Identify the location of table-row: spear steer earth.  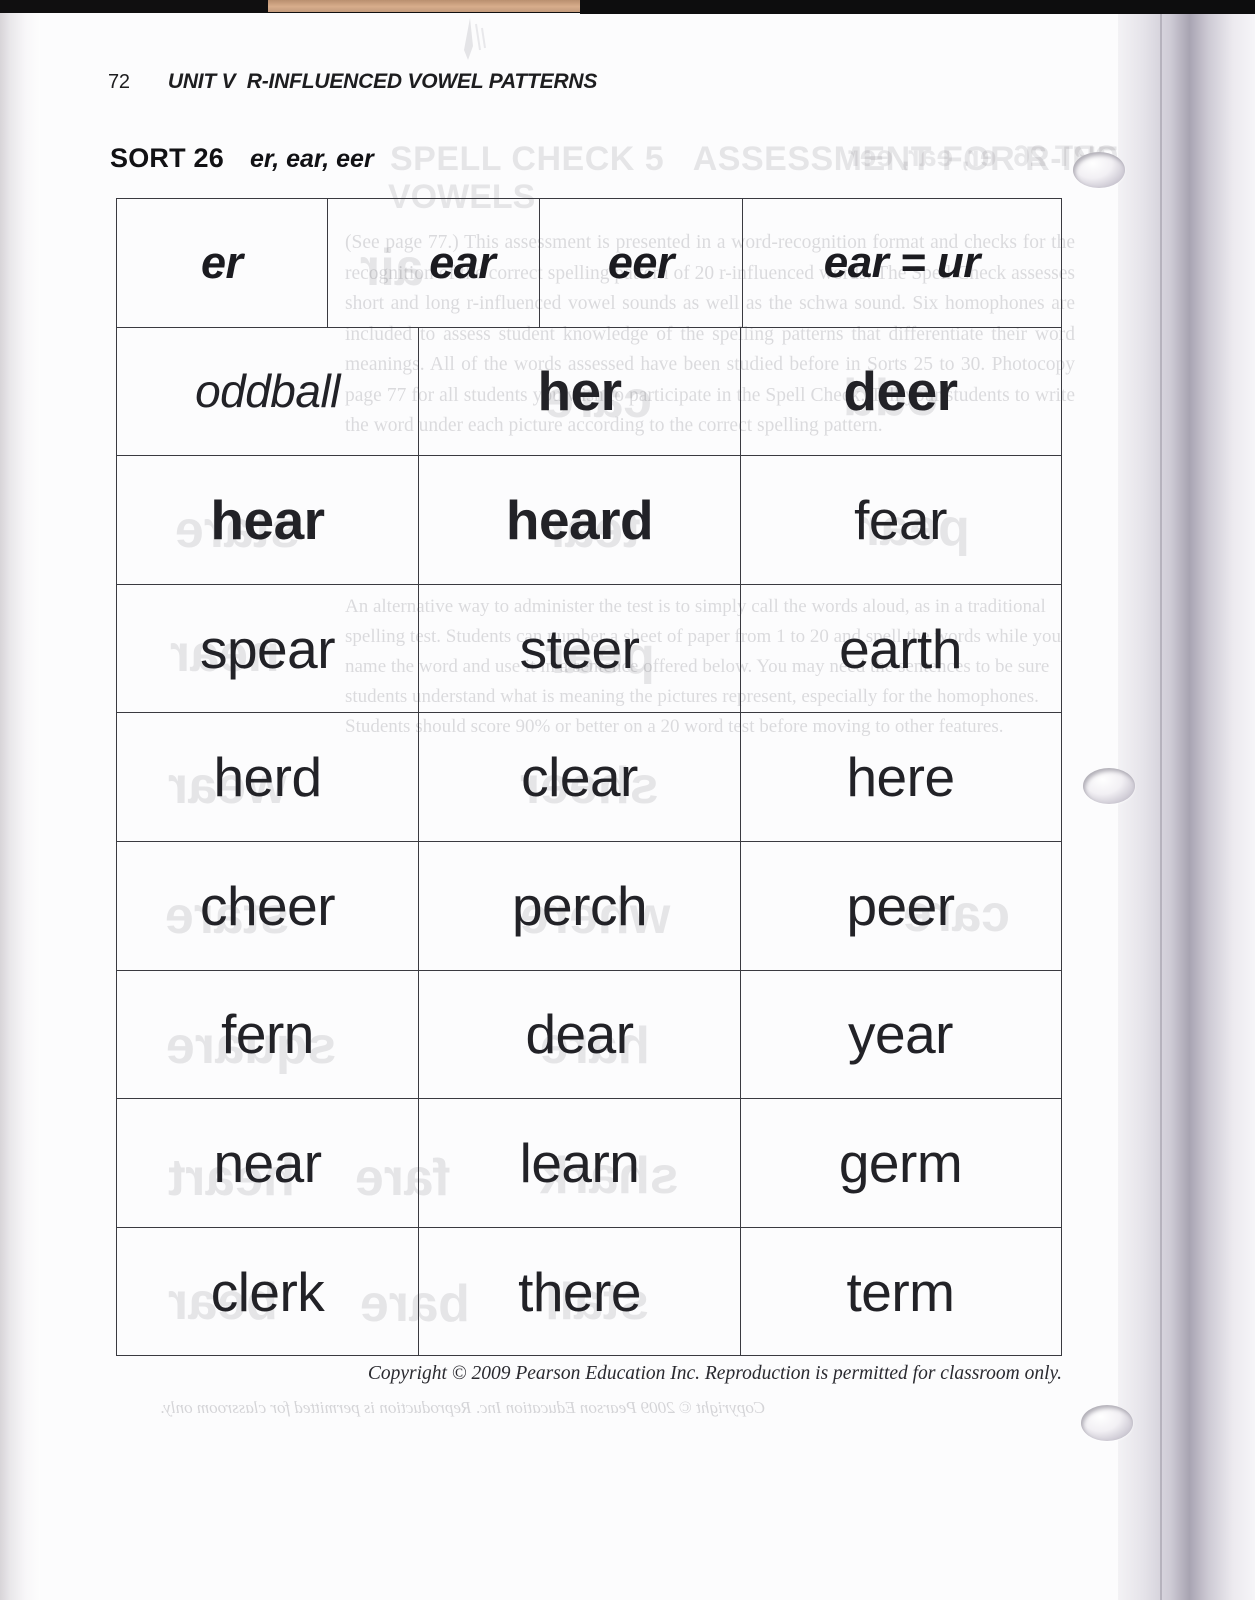
(589, 649).